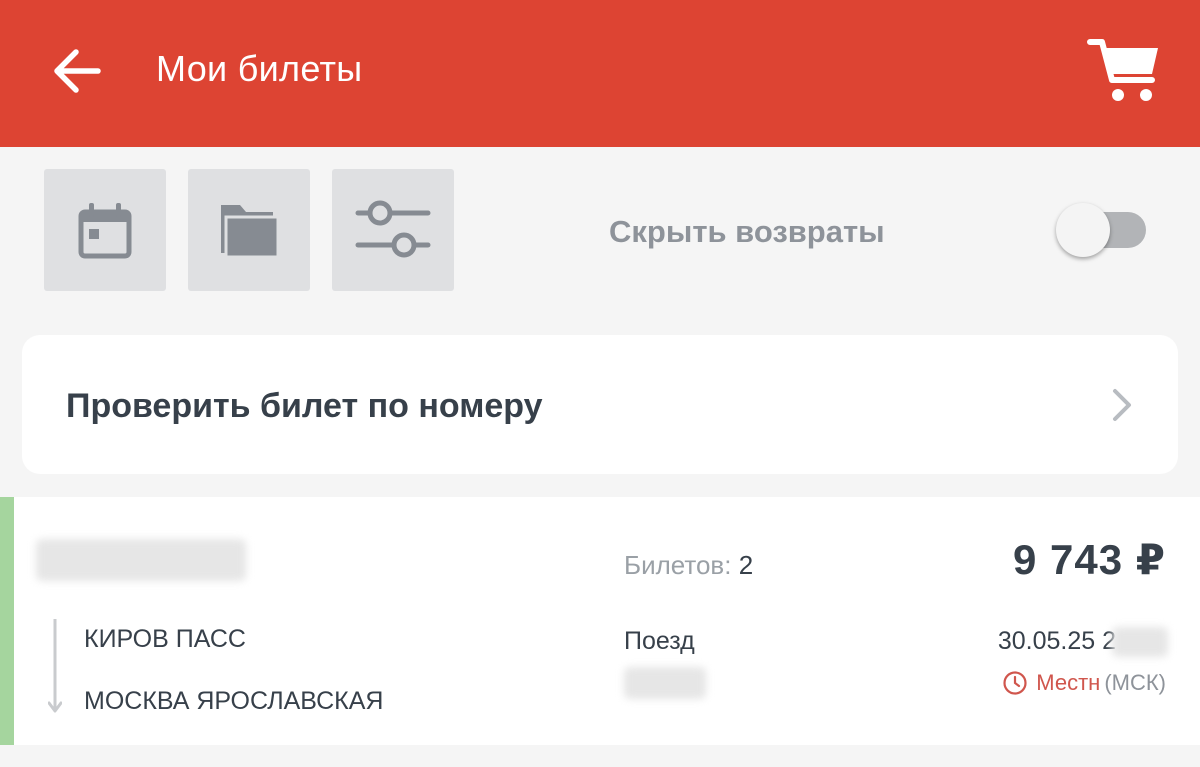  What do you see at coordinates (1122, 405) in the screenshot?
I see `chevron-right-icon` at bounding box center [1122, 405].